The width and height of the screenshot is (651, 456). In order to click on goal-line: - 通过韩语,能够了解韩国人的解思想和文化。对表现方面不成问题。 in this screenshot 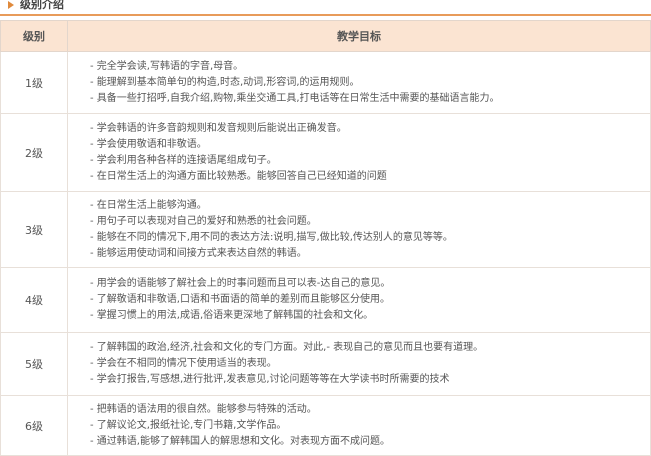, I will do `click(240, 441)`.